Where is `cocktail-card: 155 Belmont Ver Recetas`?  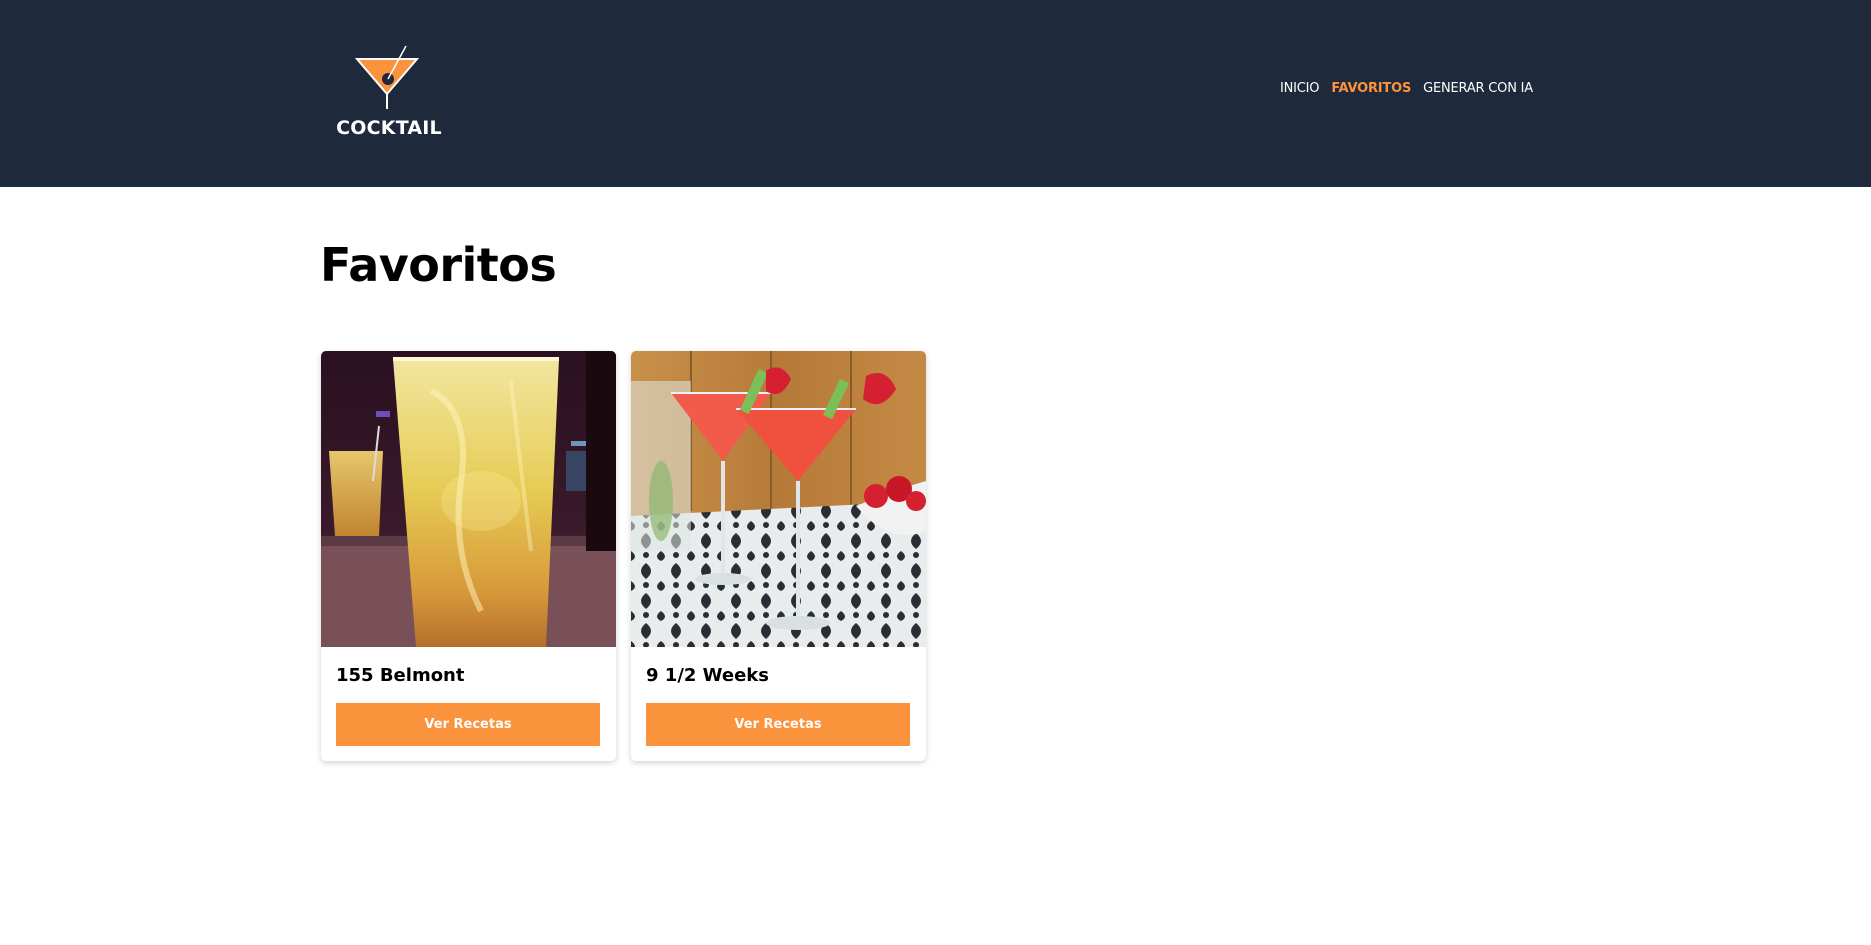 cocktail-card: 155 Belmont Ver Recetas is located at coordinates (468, 556).